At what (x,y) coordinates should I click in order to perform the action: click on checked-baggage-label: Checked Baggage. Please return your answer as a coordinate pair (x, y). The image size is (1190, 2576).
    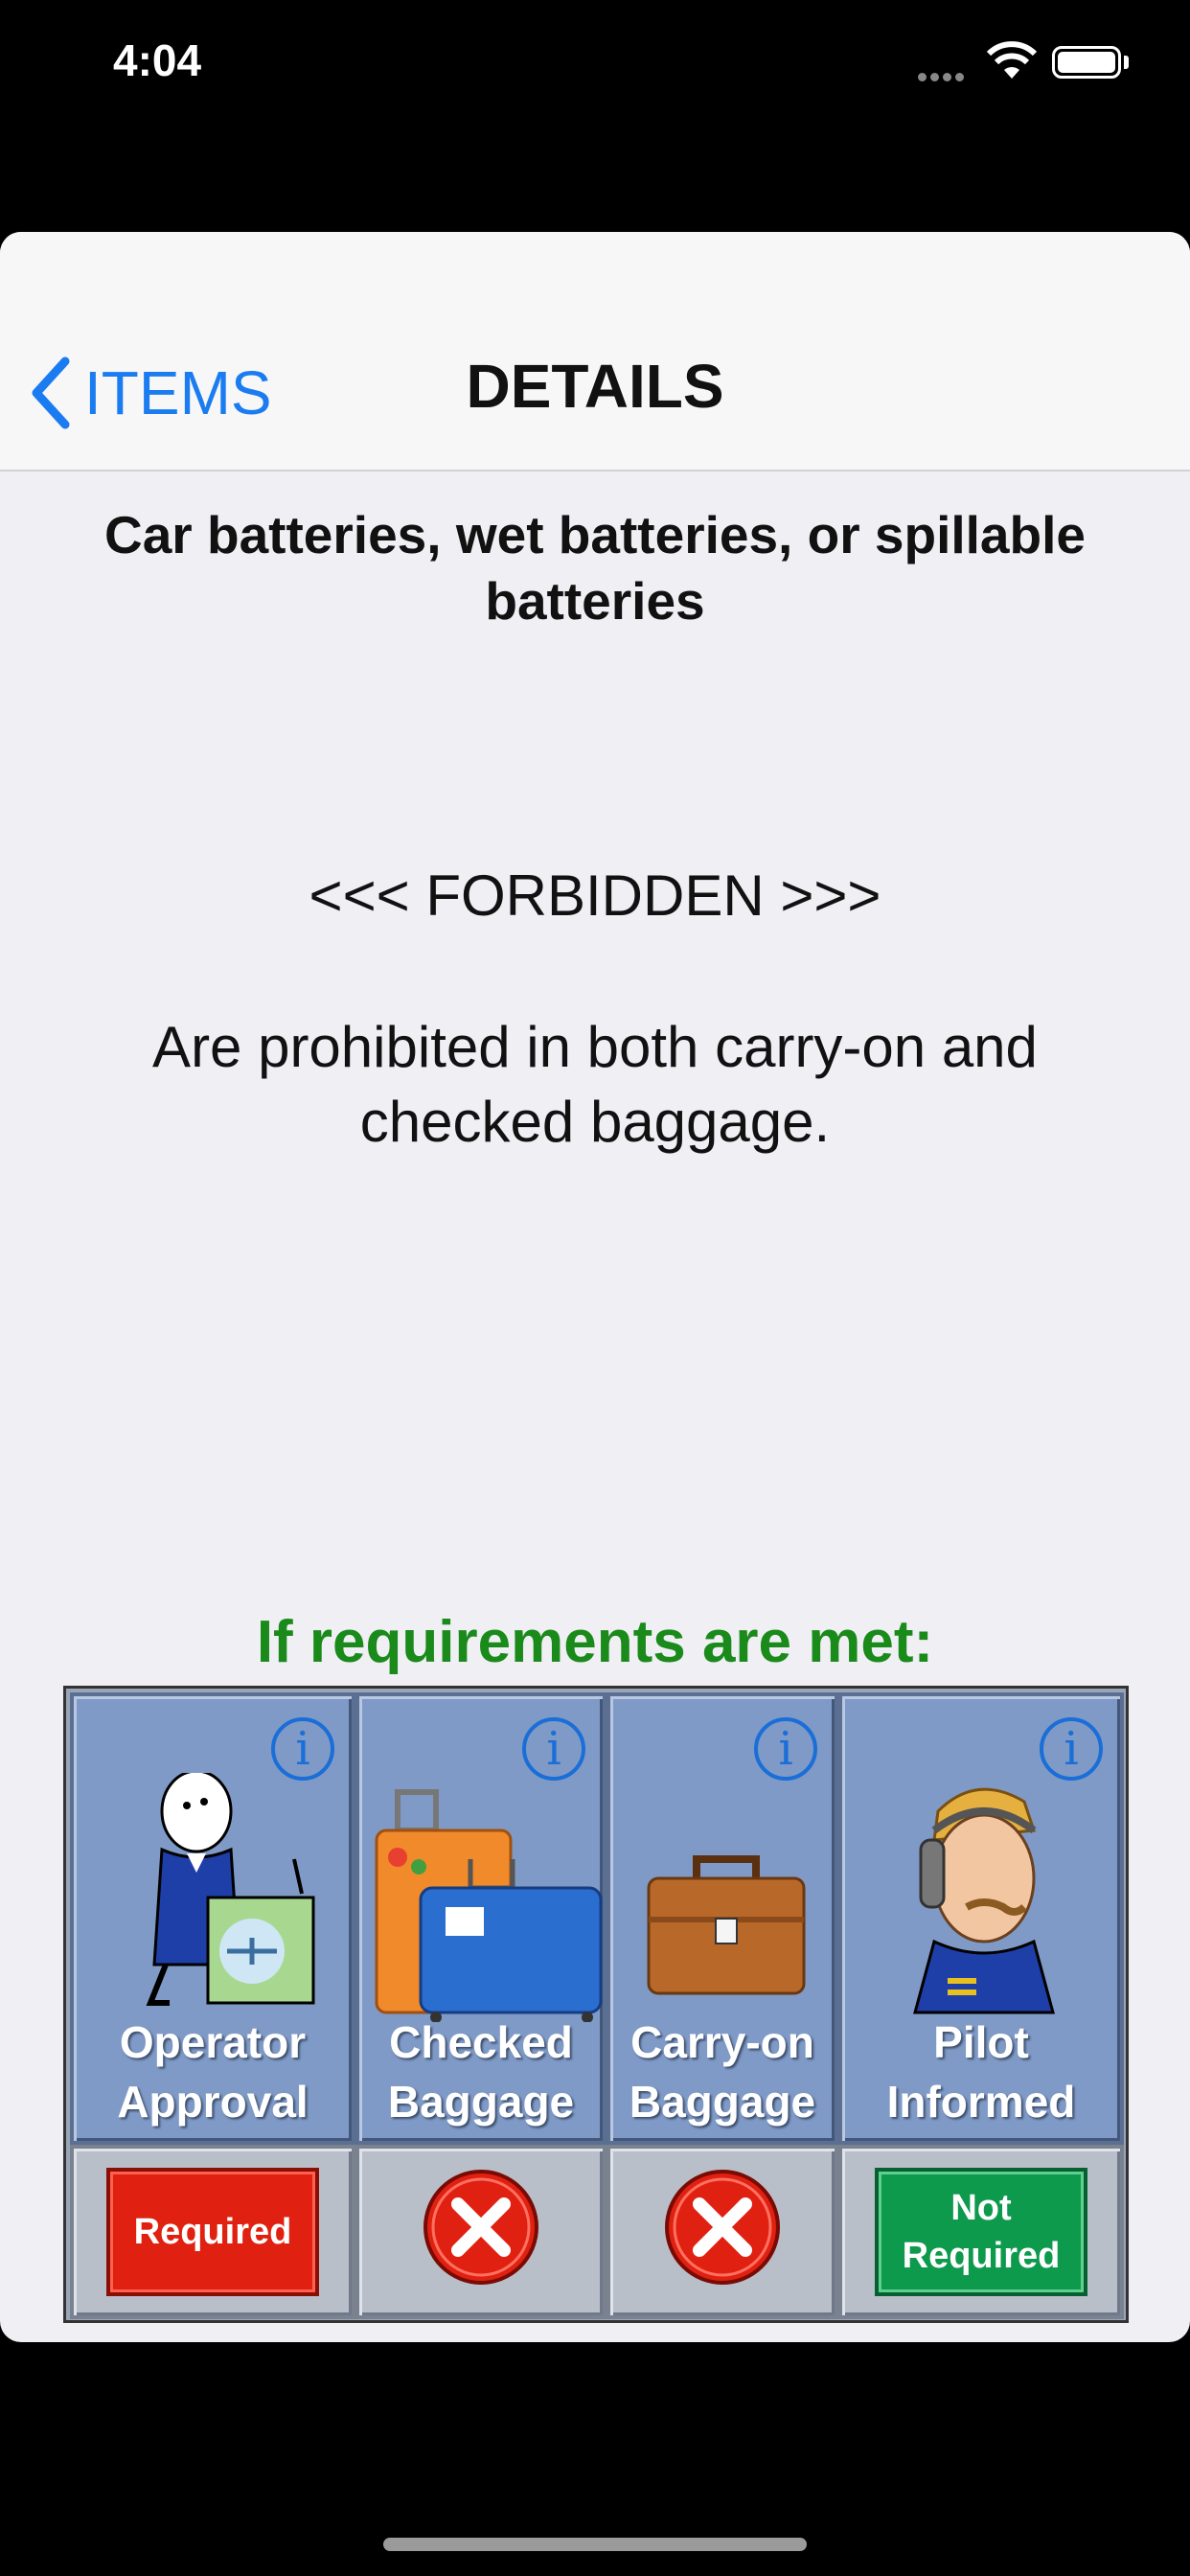
    Looking at the image, I should click on (481, 2072).